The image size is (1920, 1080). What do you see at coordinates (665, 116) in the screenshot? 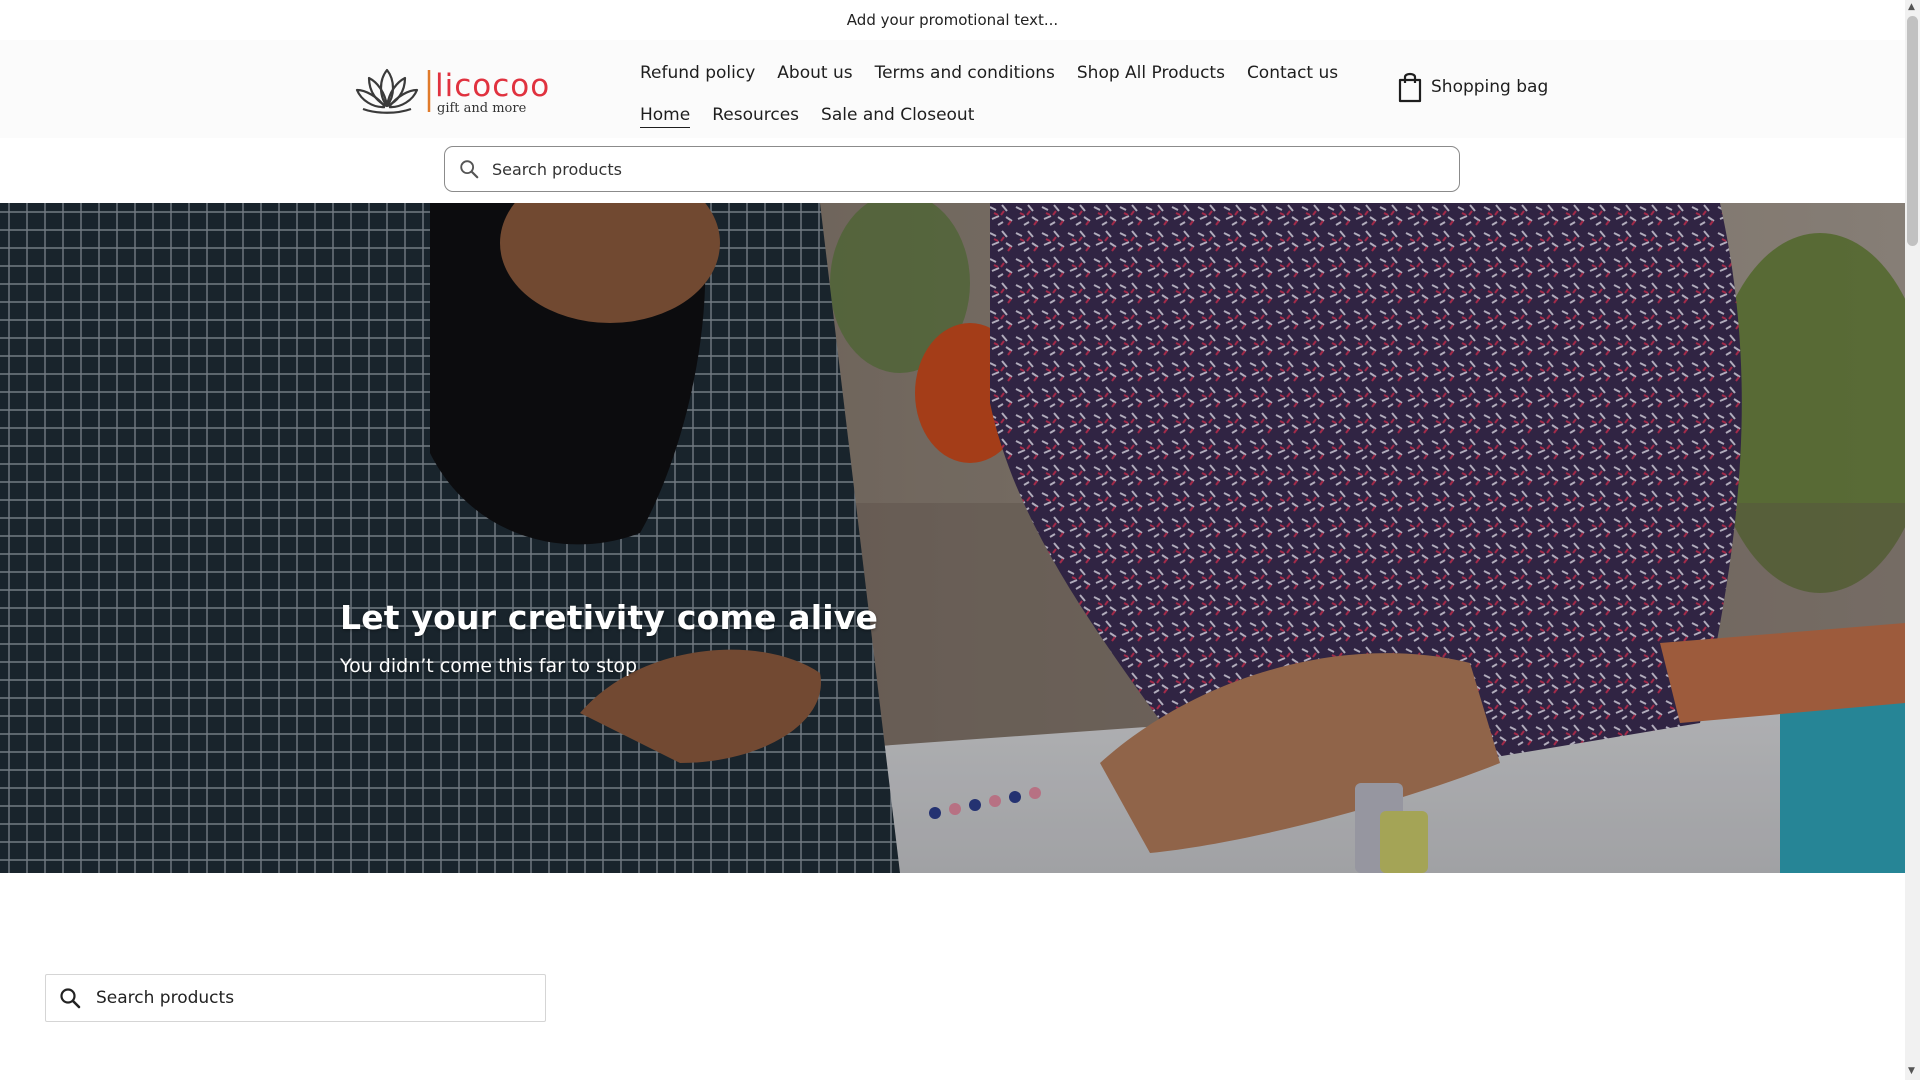
I see `nav-home: Home` at bounding box center [665, 116].